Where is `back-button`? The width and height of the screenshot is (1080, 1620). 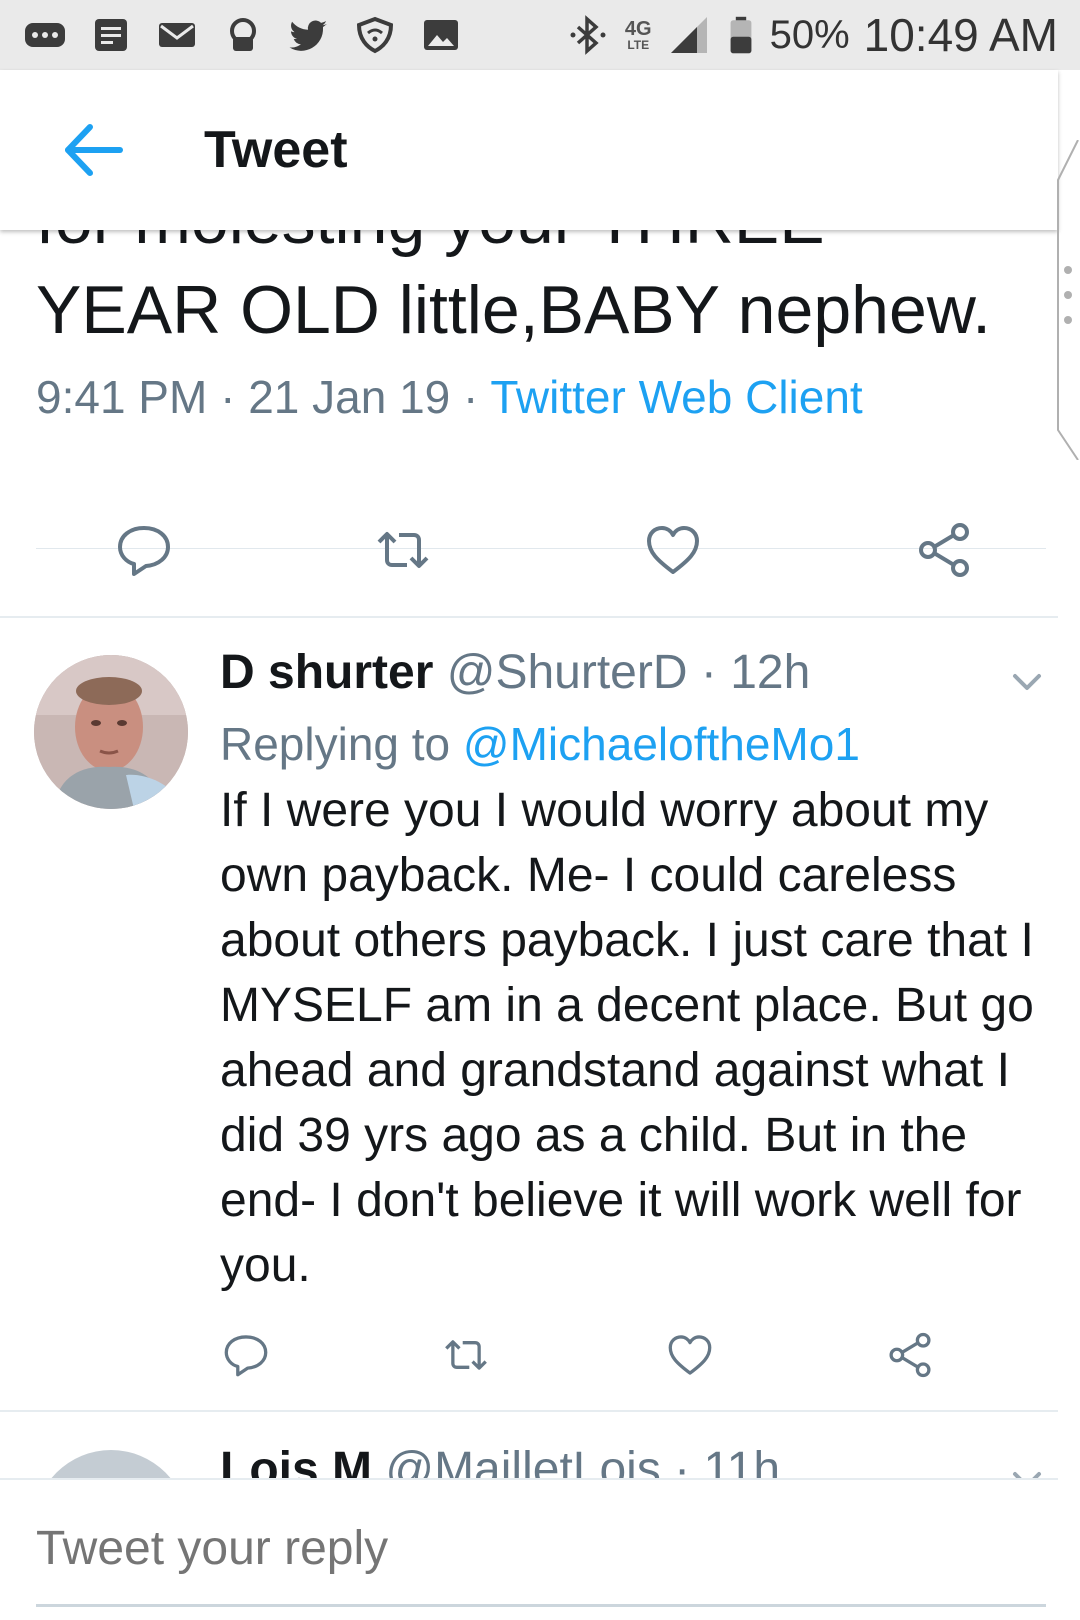 back-button is located at coordinates (93, 150).